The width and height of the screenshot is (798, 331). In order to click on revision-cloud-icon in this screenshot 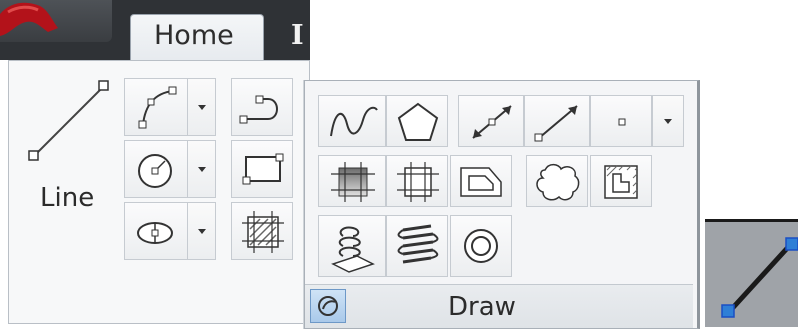, I will do `click(558, 182)`.